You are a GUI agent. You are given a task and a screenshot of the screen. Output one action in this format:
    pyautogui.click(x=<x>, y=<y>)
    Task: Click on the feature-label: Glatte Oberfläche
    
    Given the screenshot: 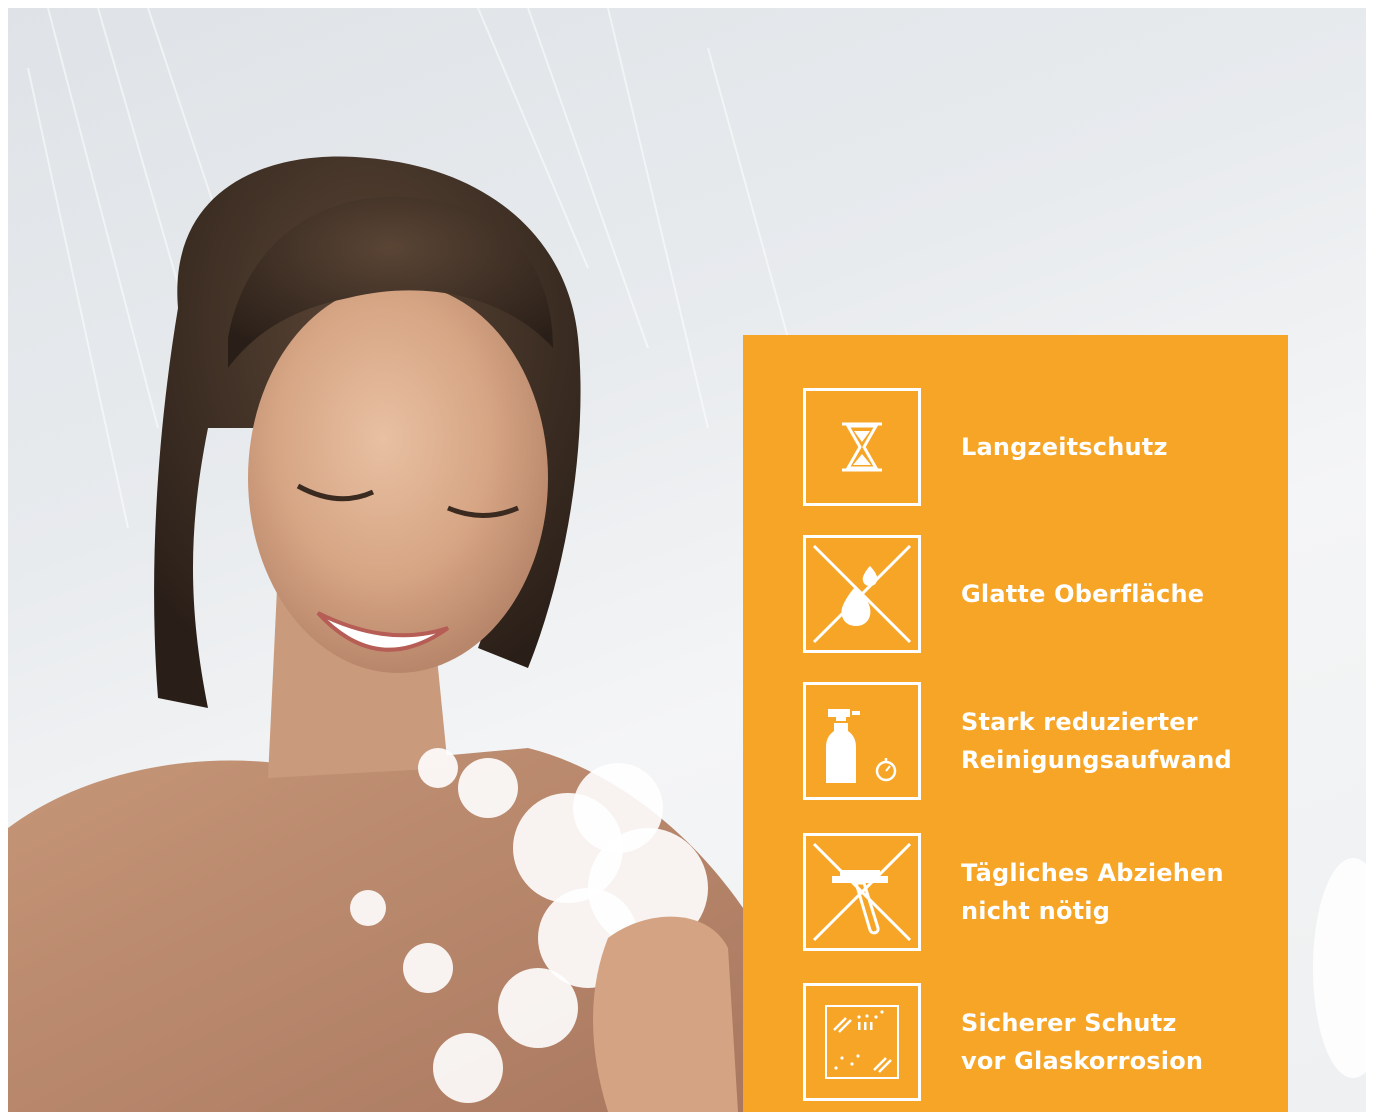 What is the action you would take?
    pyautogui.click(x=1121, y=594)
    